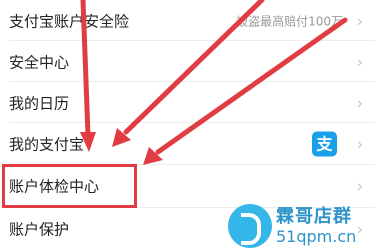 The height and width of the screenshot is (250, 375). Describe the element at coordinates (314, 216) in the screenshot. I see `watermark-title: 霖哥店群` at that location.